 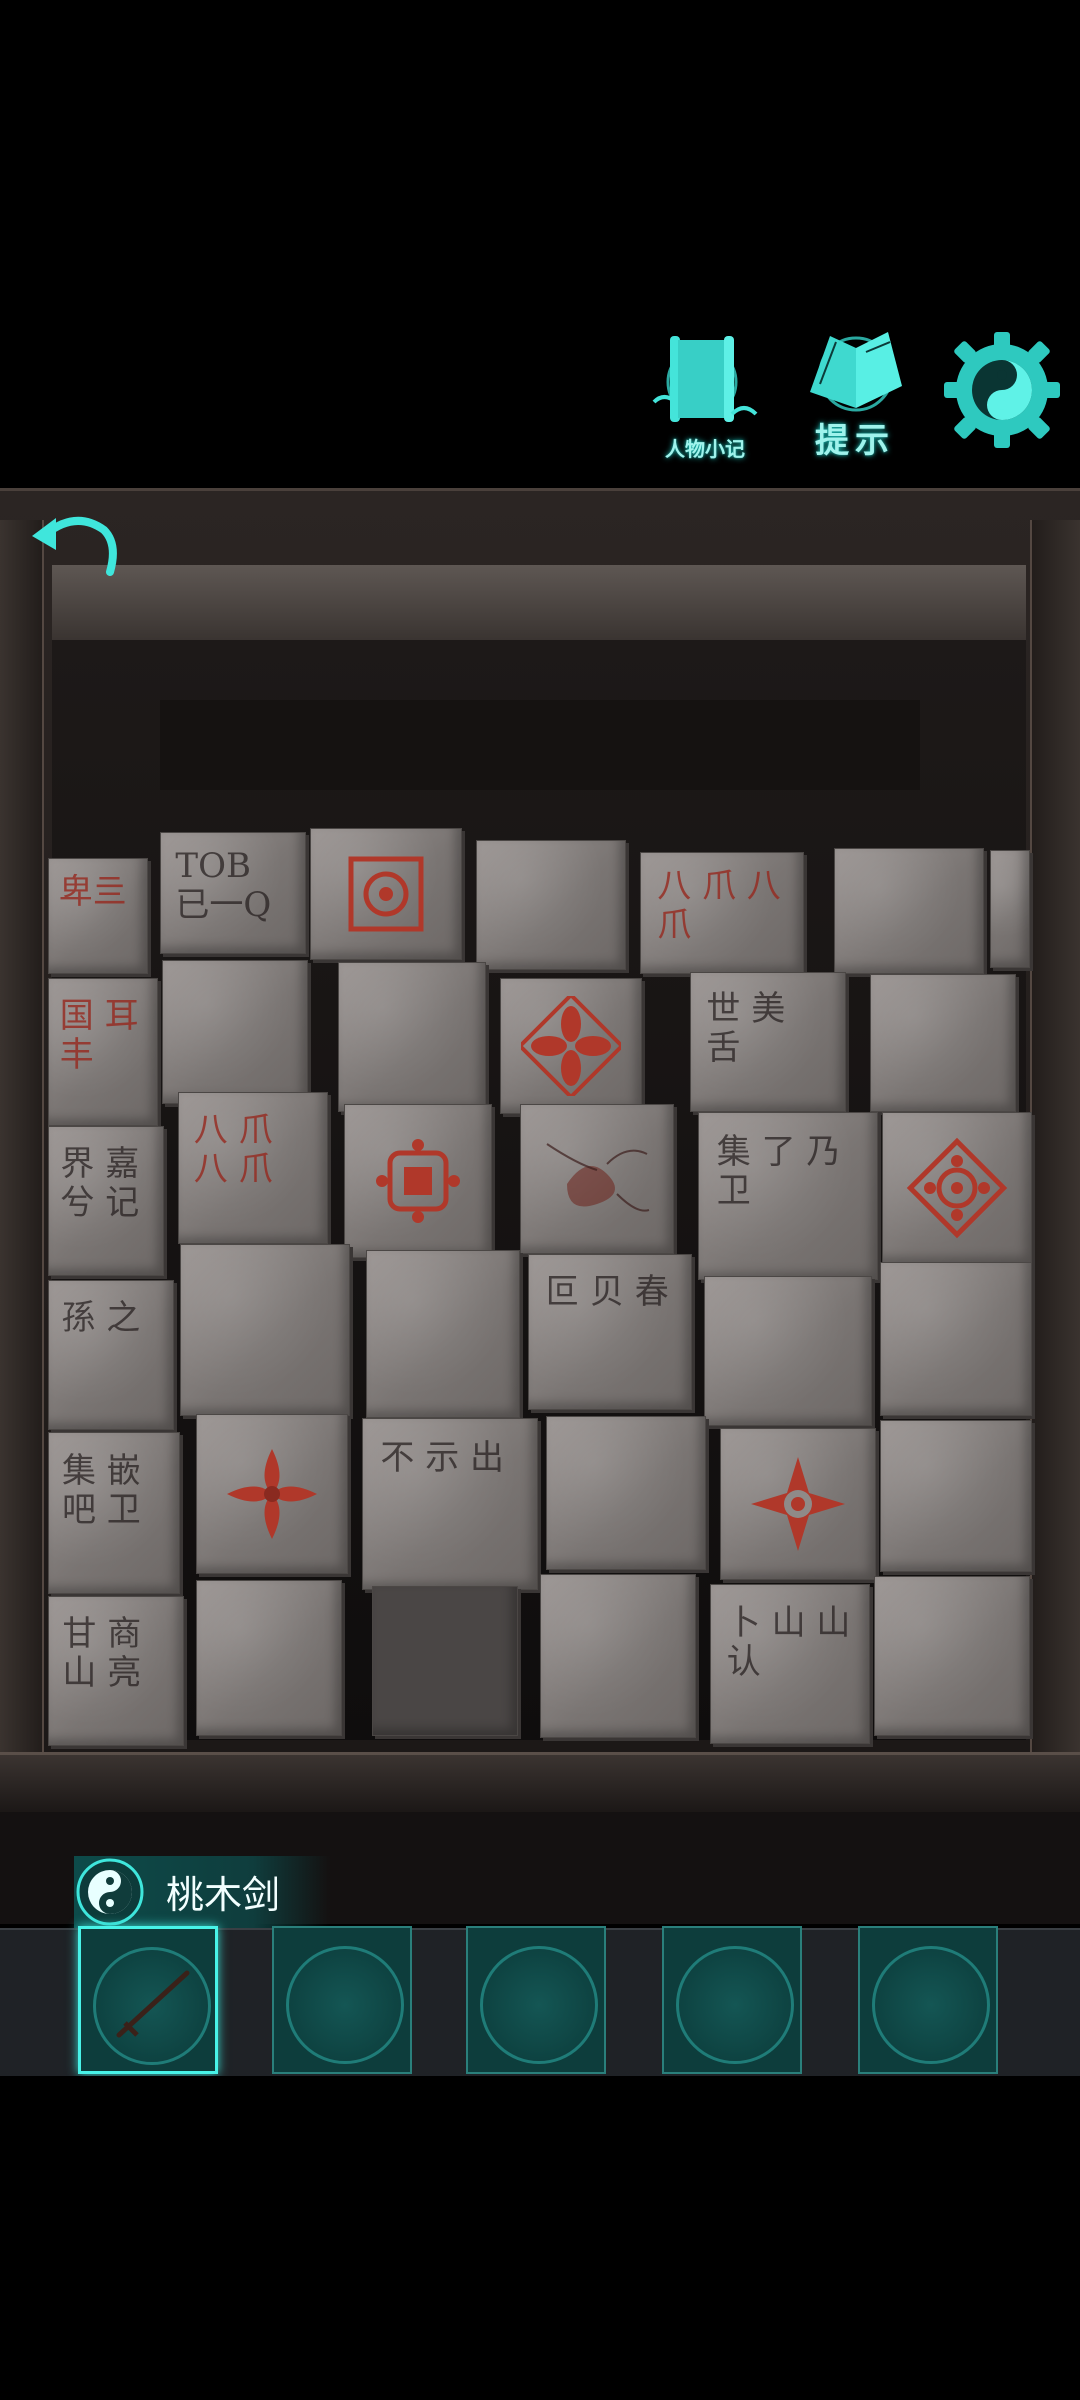 What do you see at coordinates (92, 891) in the screenshot?
I see `block-inscription: 卑亖` at bounding box center [92, 891].